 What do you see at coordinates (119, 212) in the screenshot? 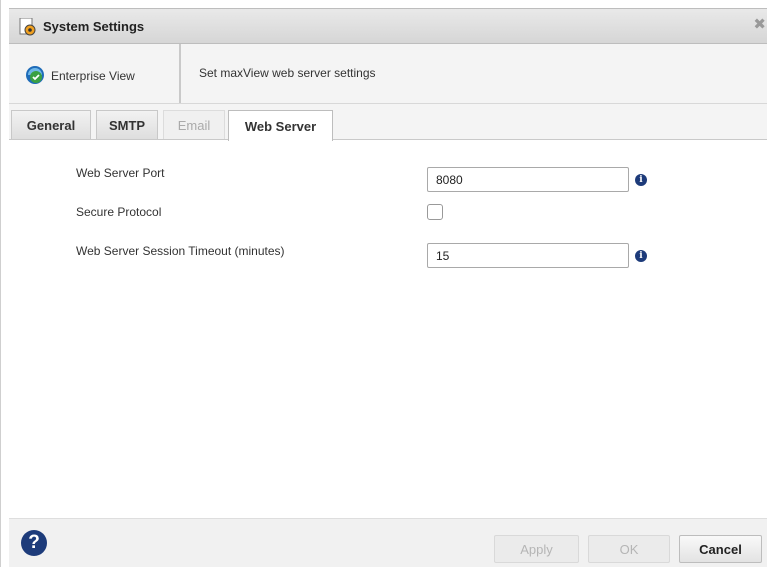
I see `secure-protocol-label: Secure Protocol` at bounding box center [119, 212].